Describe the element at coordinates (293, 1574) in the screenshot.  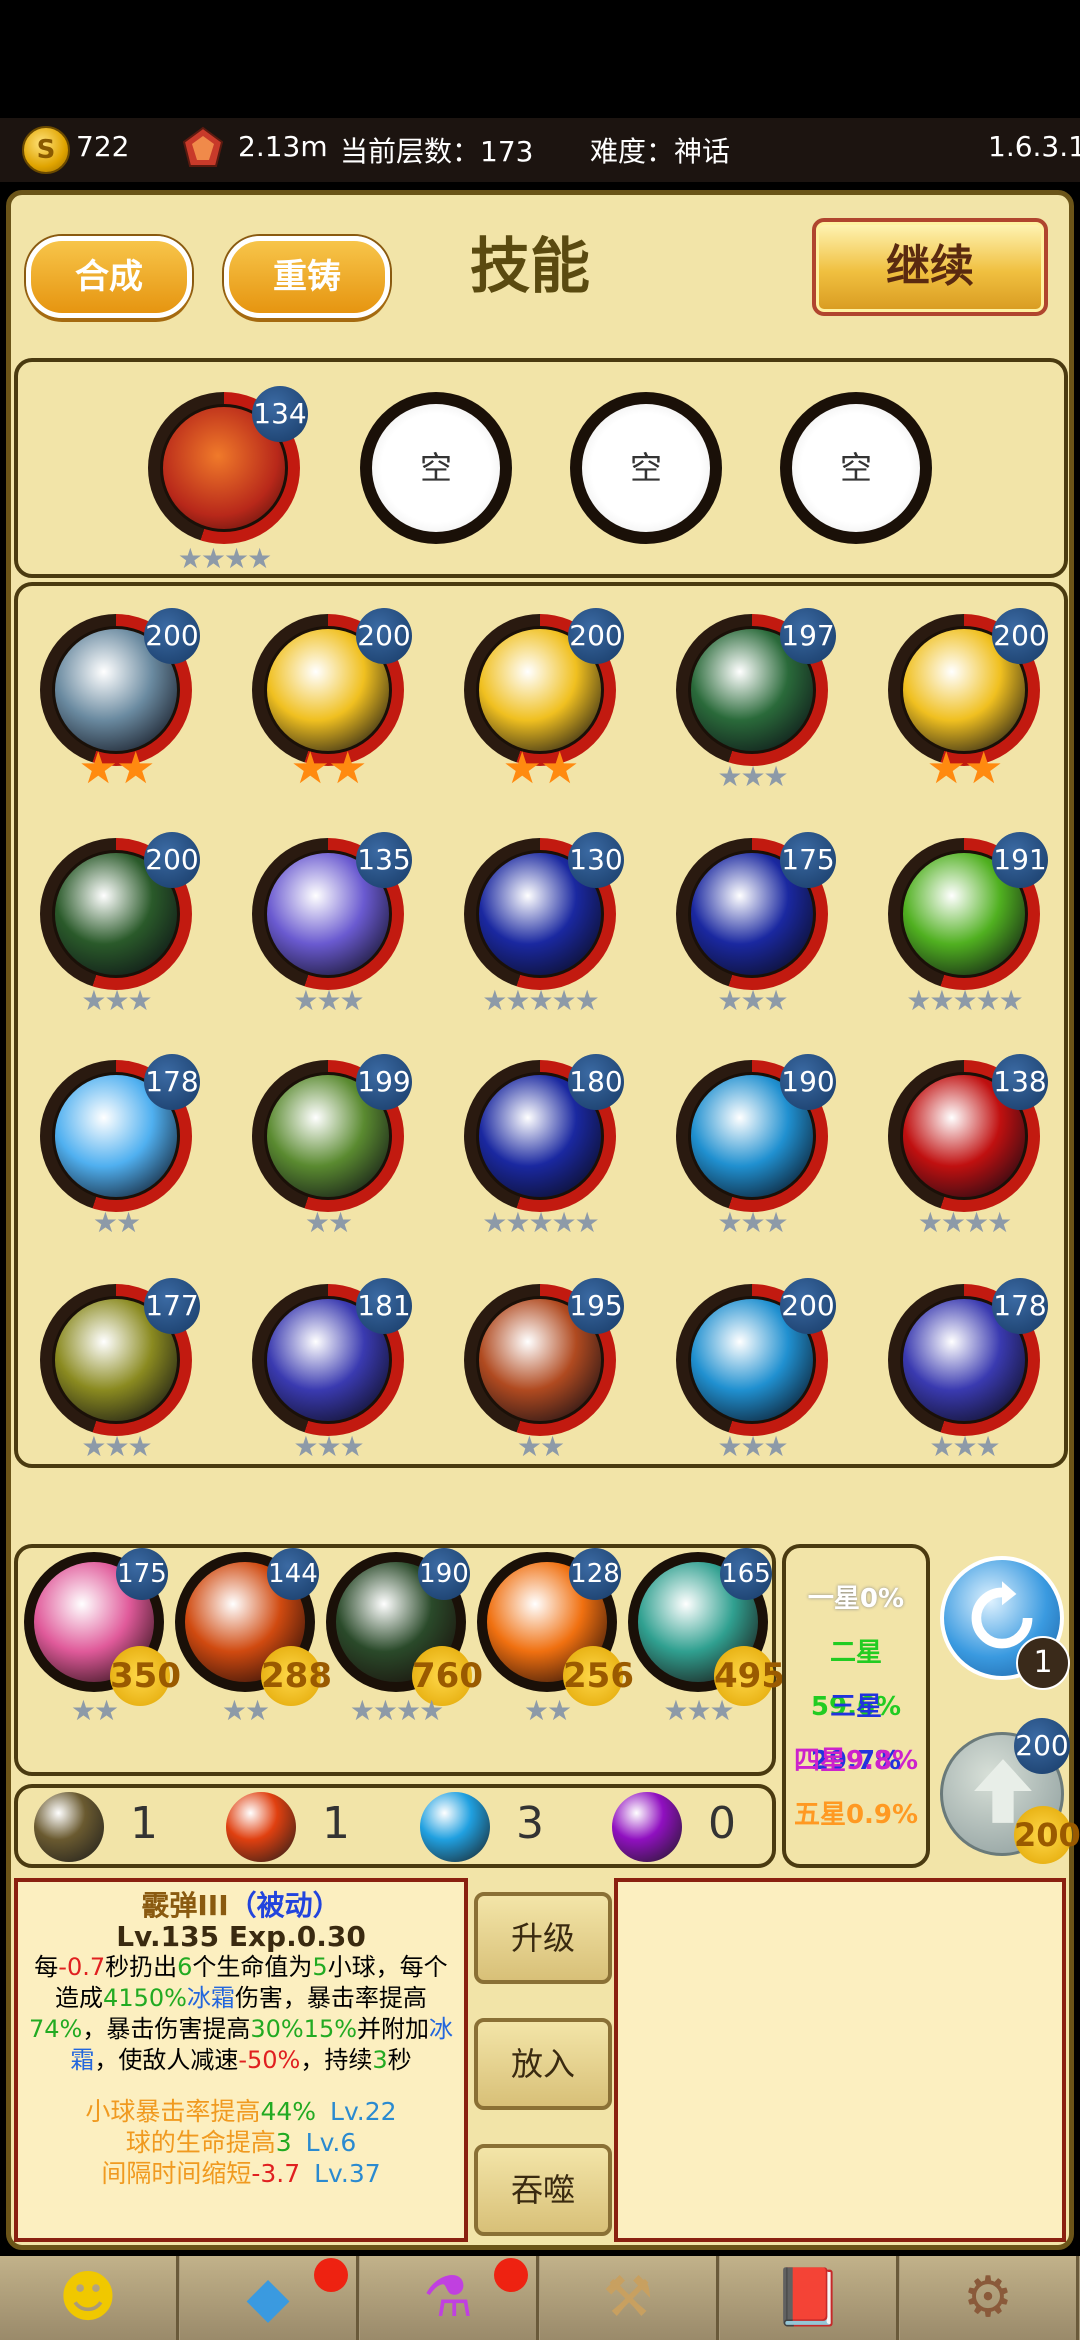
I see `skill-level-badge: 144` at that location.